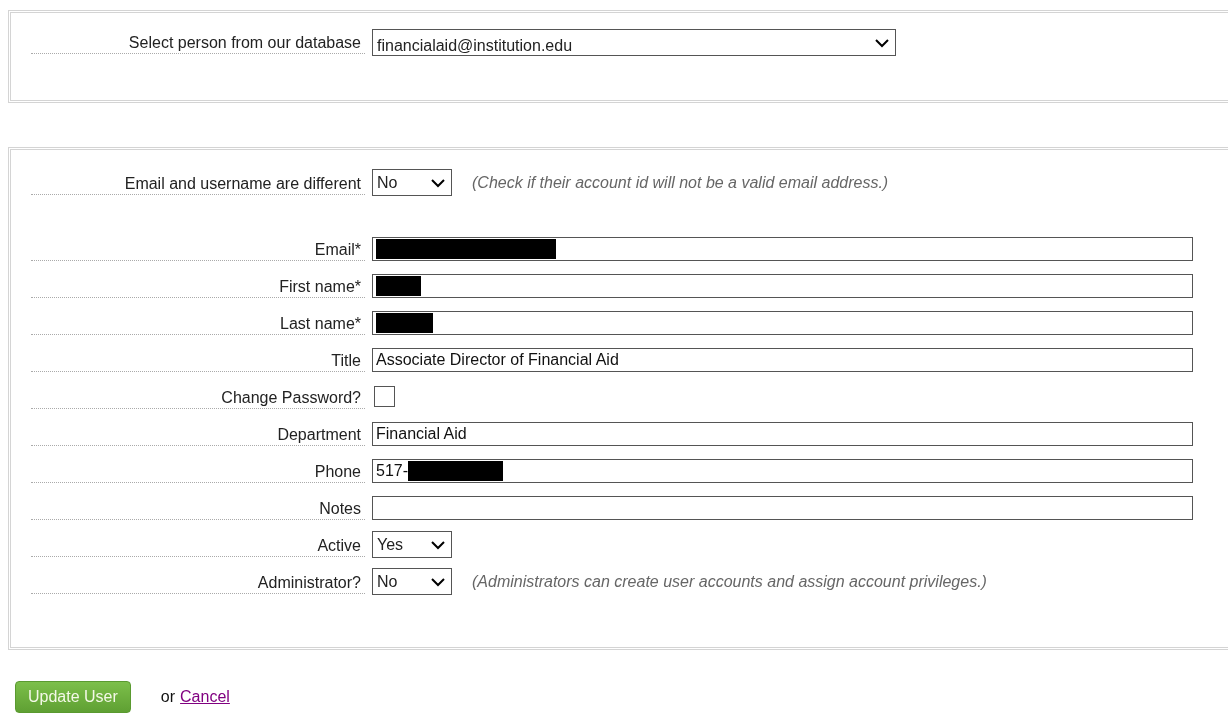 The height and width of the screenshot is (715, 1228). What do you see at coordinates (198, 435) in the screenshot?
I see `field-label: Department` at bounding box center [198, 435].